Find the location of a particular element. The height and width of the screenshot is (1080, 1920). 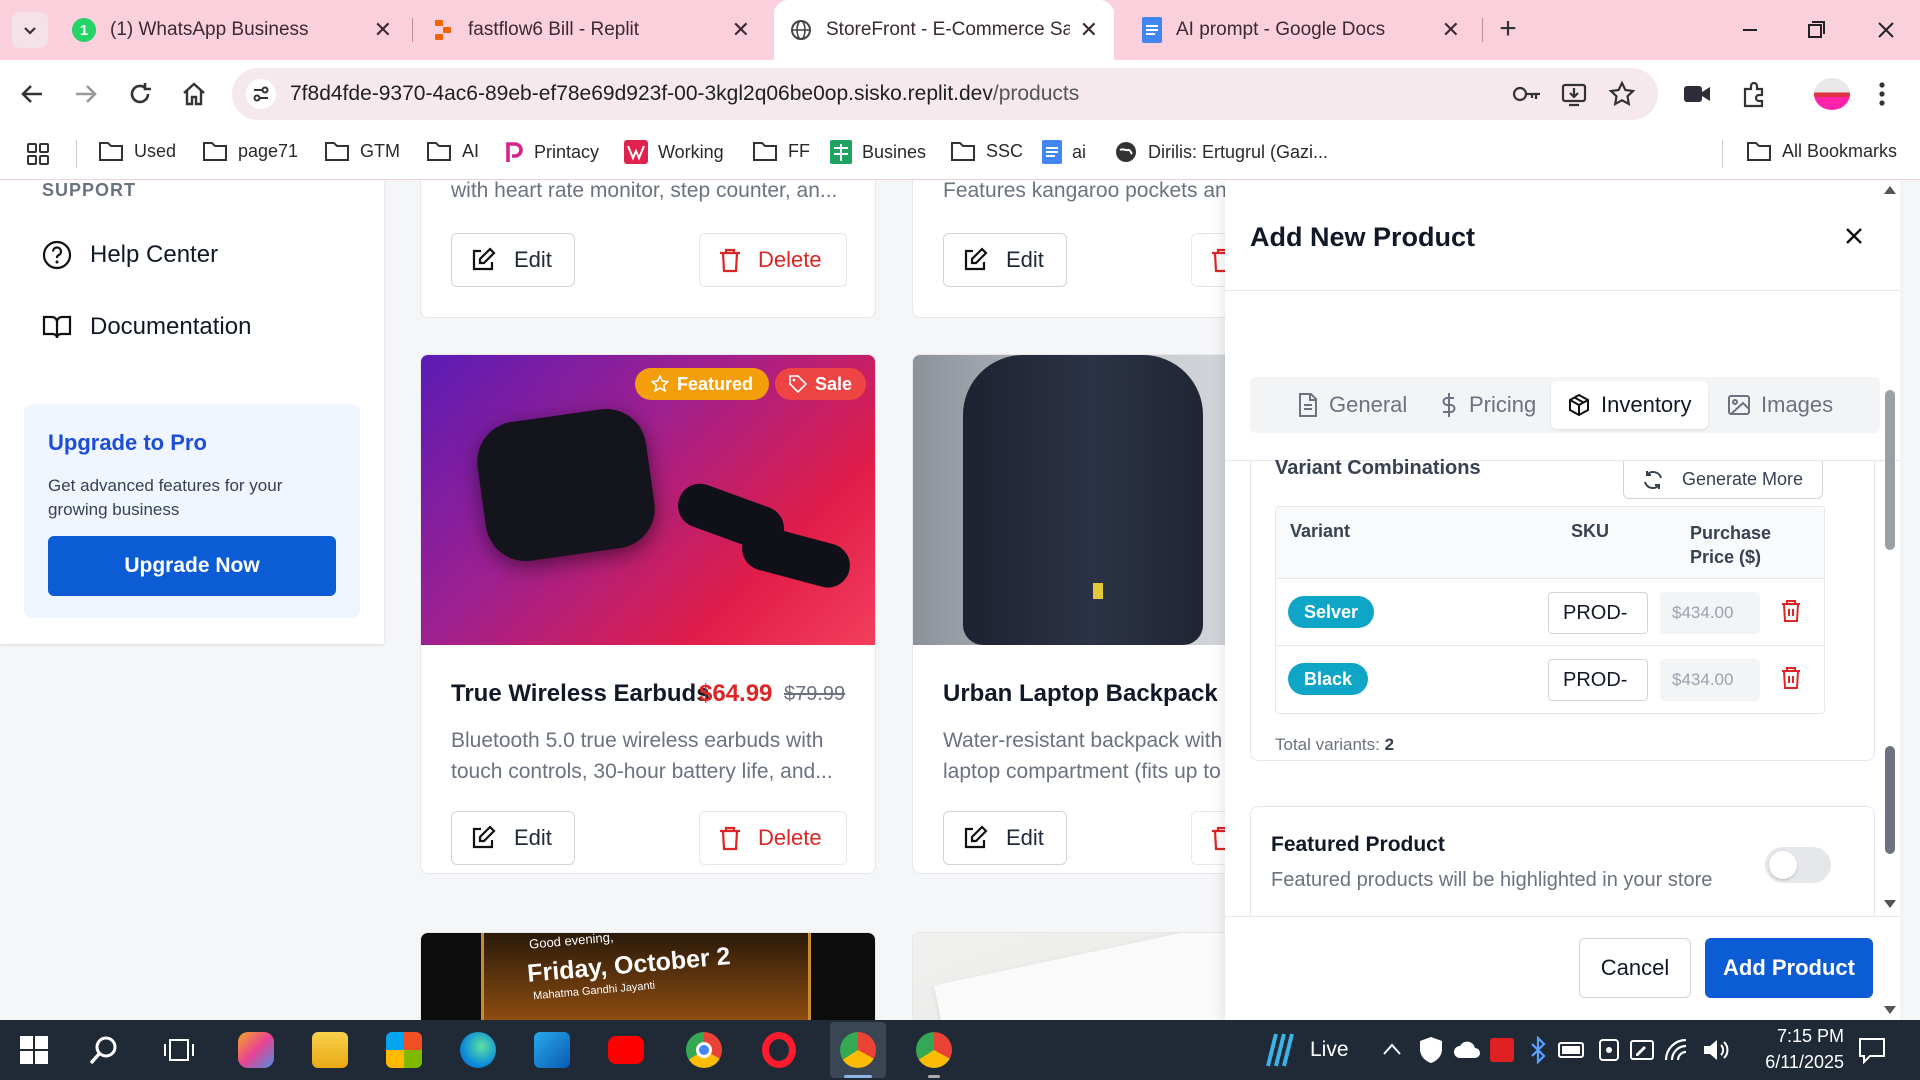

search-icon is located at coordinates (104, 1050).